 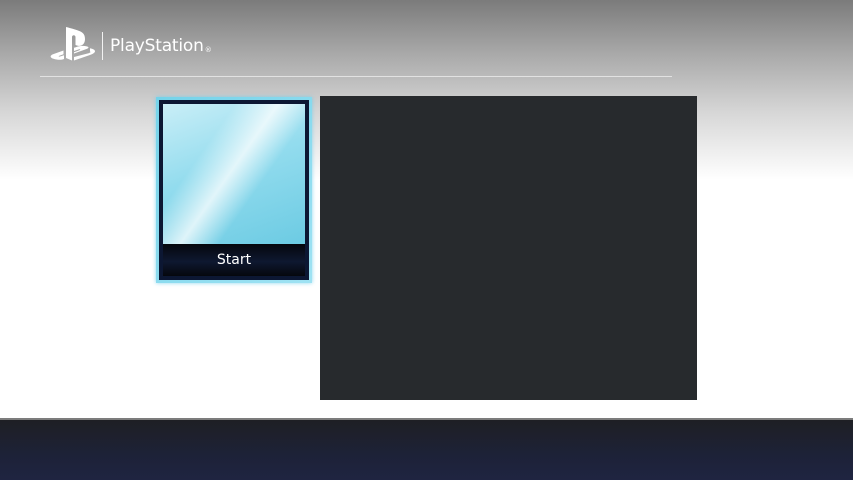 What do you see at coordinates (356, 76) in the screenshot?
I see `header-divider` at bounding box center [356, 76].